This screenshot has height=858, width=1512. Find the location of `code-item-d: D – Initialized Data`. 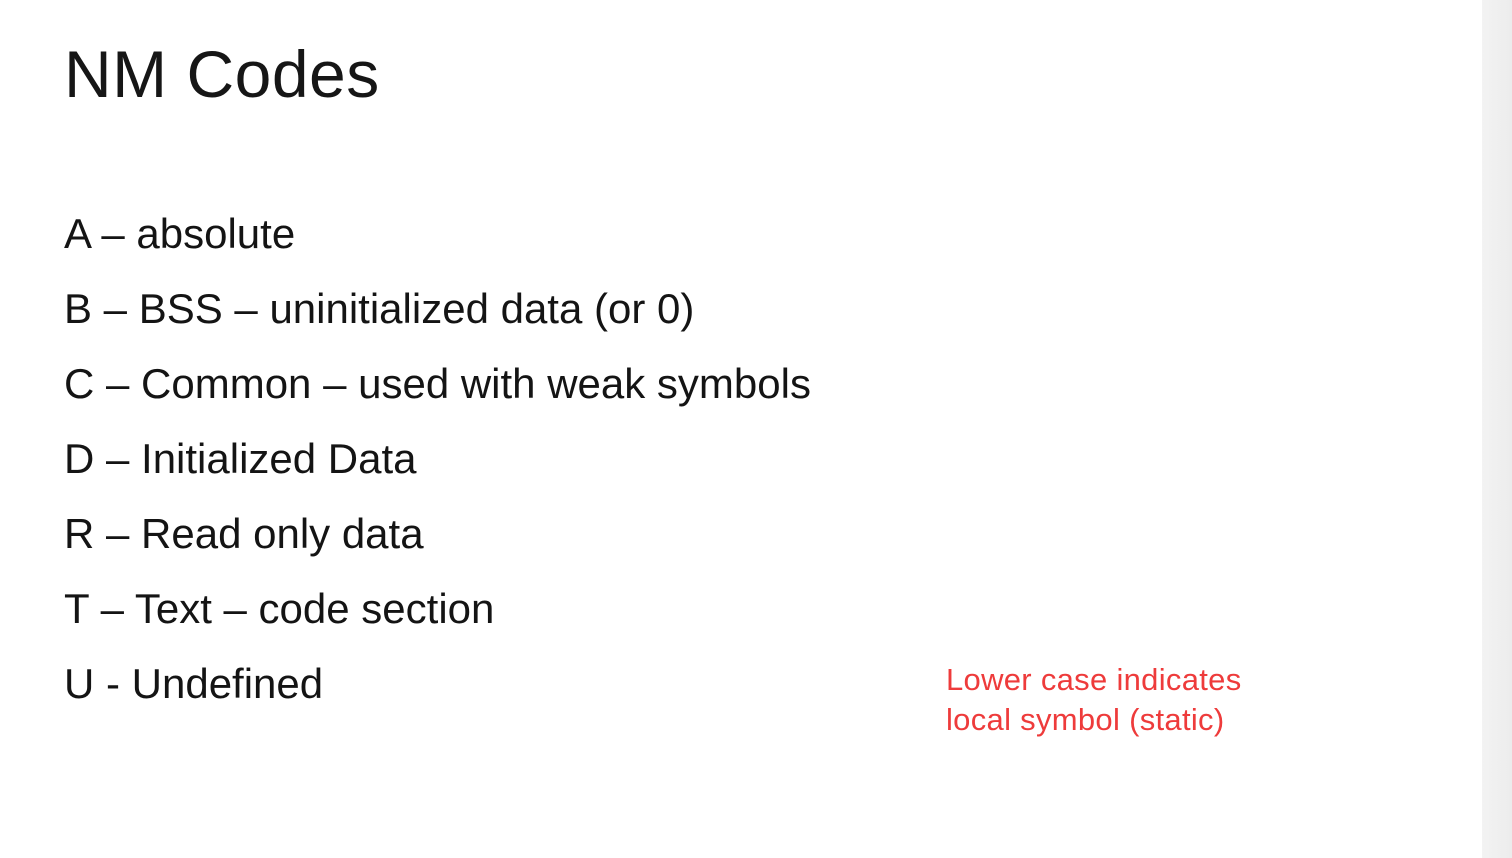

code-item-d: D – Initialized Data is located at coordinates (240, 458).